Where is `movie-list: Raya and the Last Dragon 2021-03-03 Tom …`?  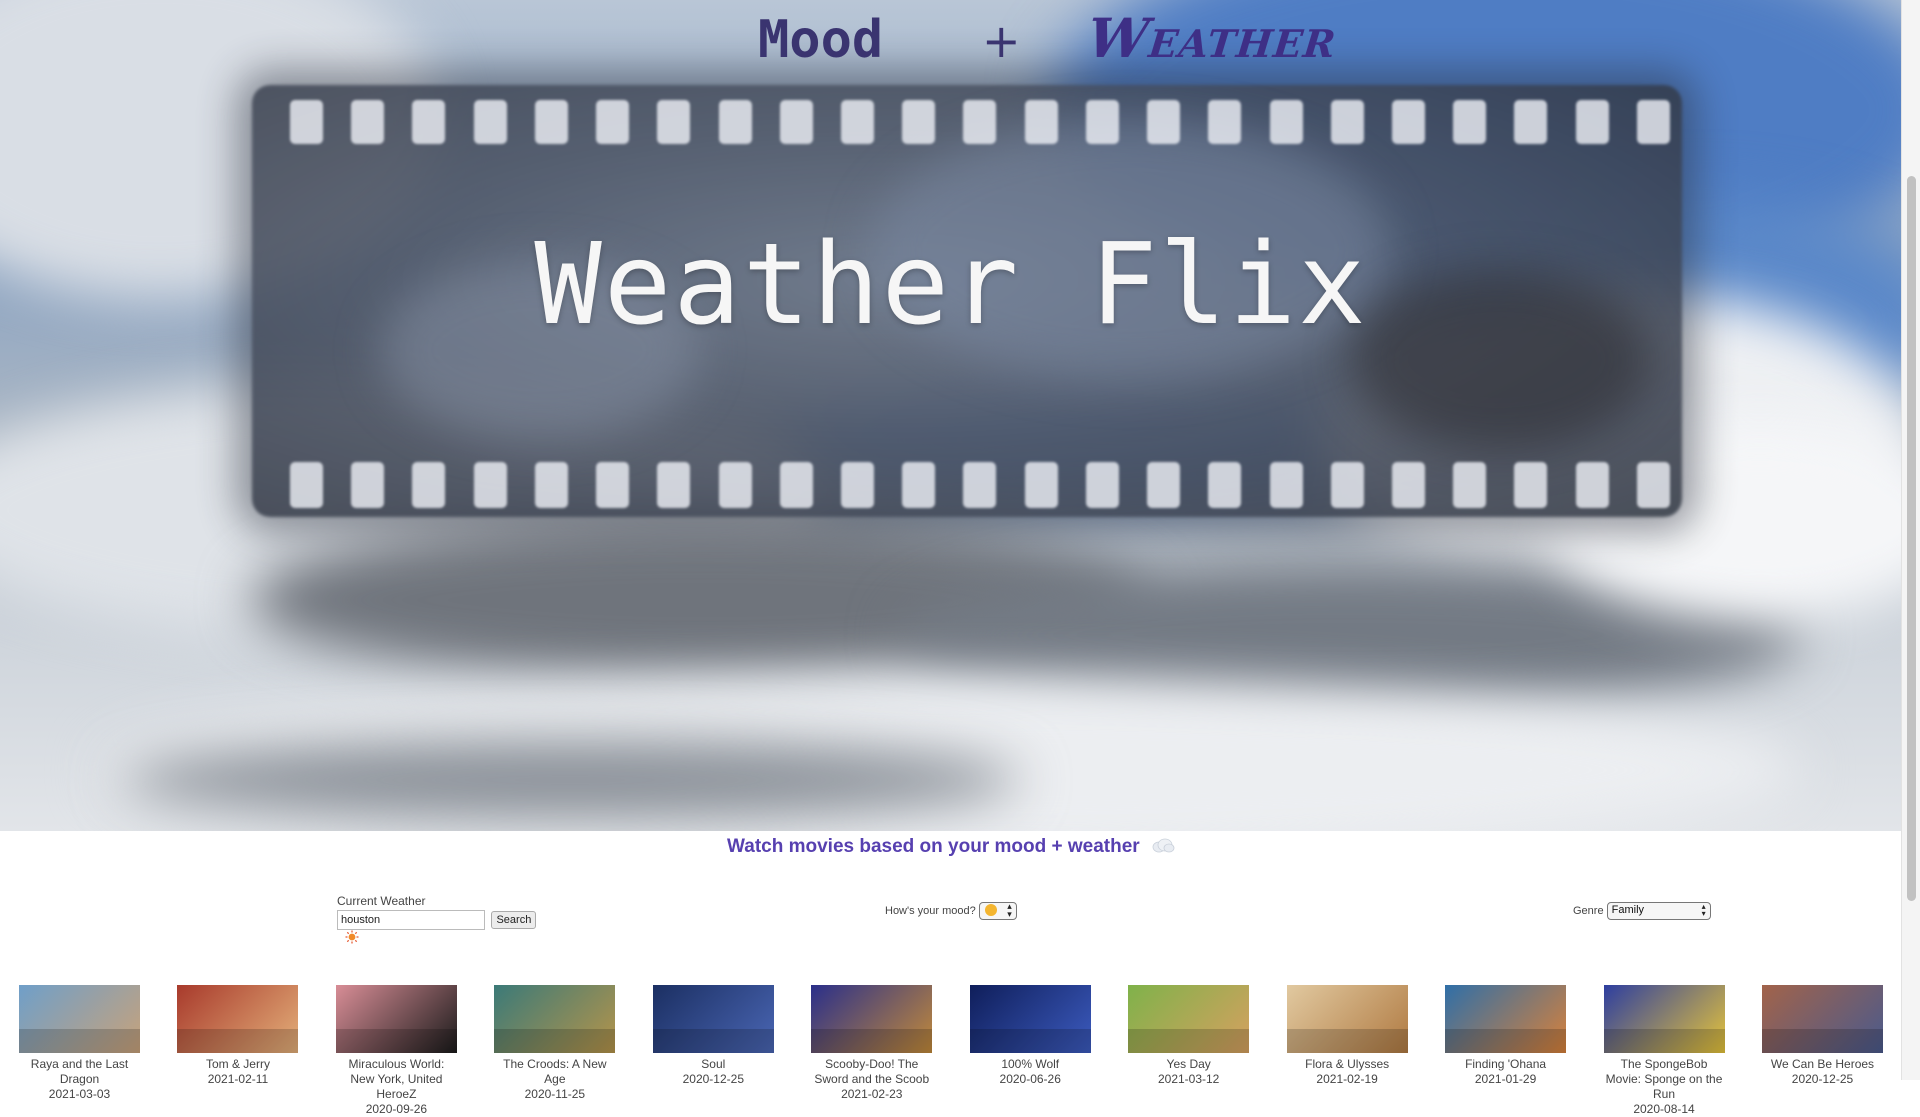 movie-list: Raya and the Last Dragon 2021-03-03 Tom … is located at coordinates (951, 1051).